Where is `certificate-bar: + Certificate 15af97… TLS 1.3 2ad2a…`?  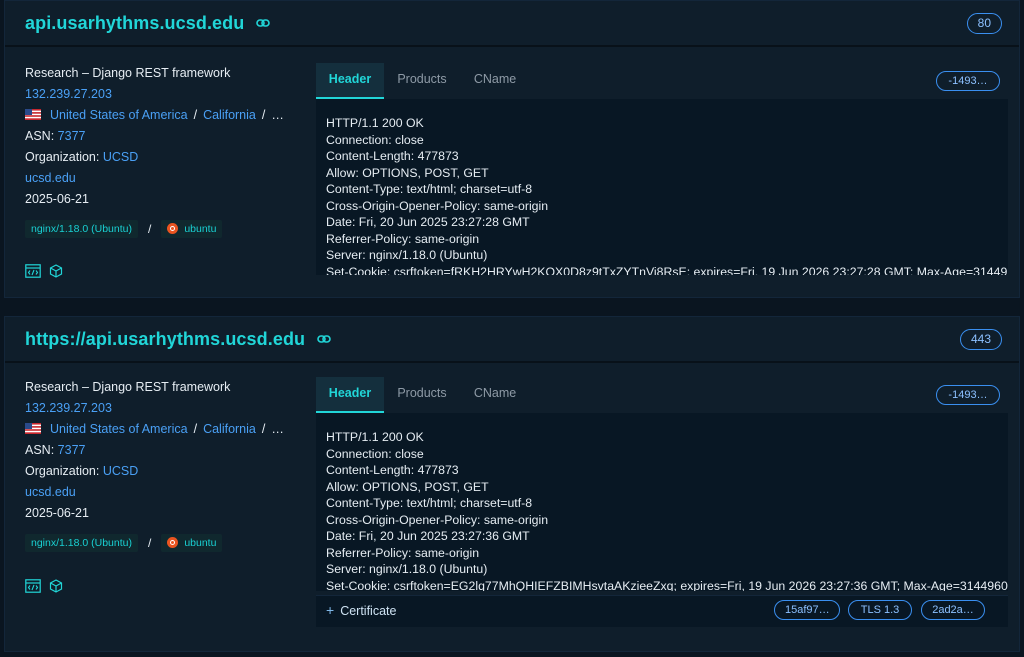
certificate-bar: + Certificate 15af97… TLS 1.3 2ad2a… is located at coordinates (662, 611).